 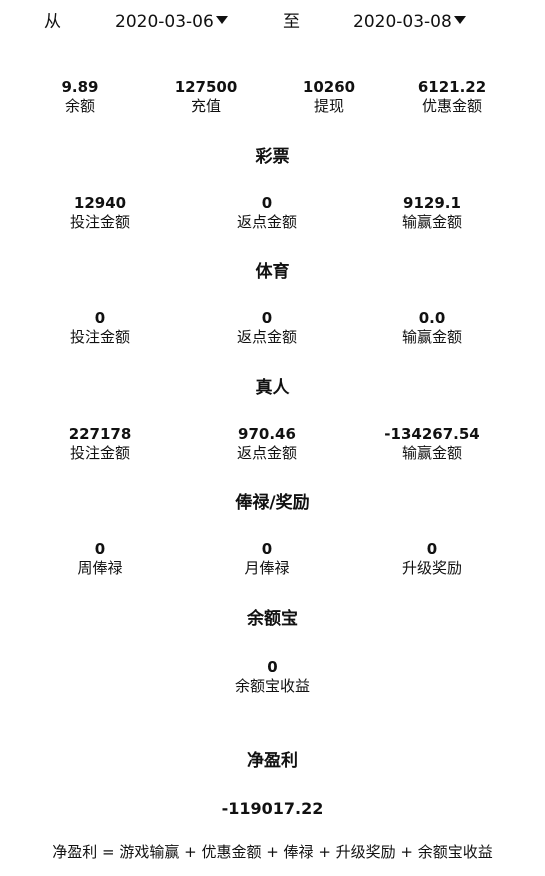 I want to click on balance-treasure-value: 0, so click(x=272, y=667).